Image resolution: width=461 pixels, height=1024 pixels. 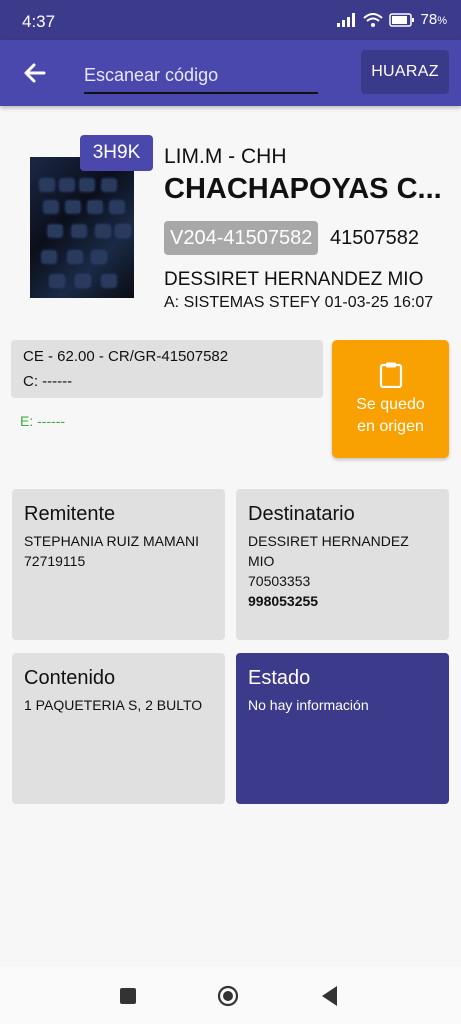 What do you see at coordinates (228, 996) in the screenshot?
I see `home-icon` at bounding box center [228, 996].